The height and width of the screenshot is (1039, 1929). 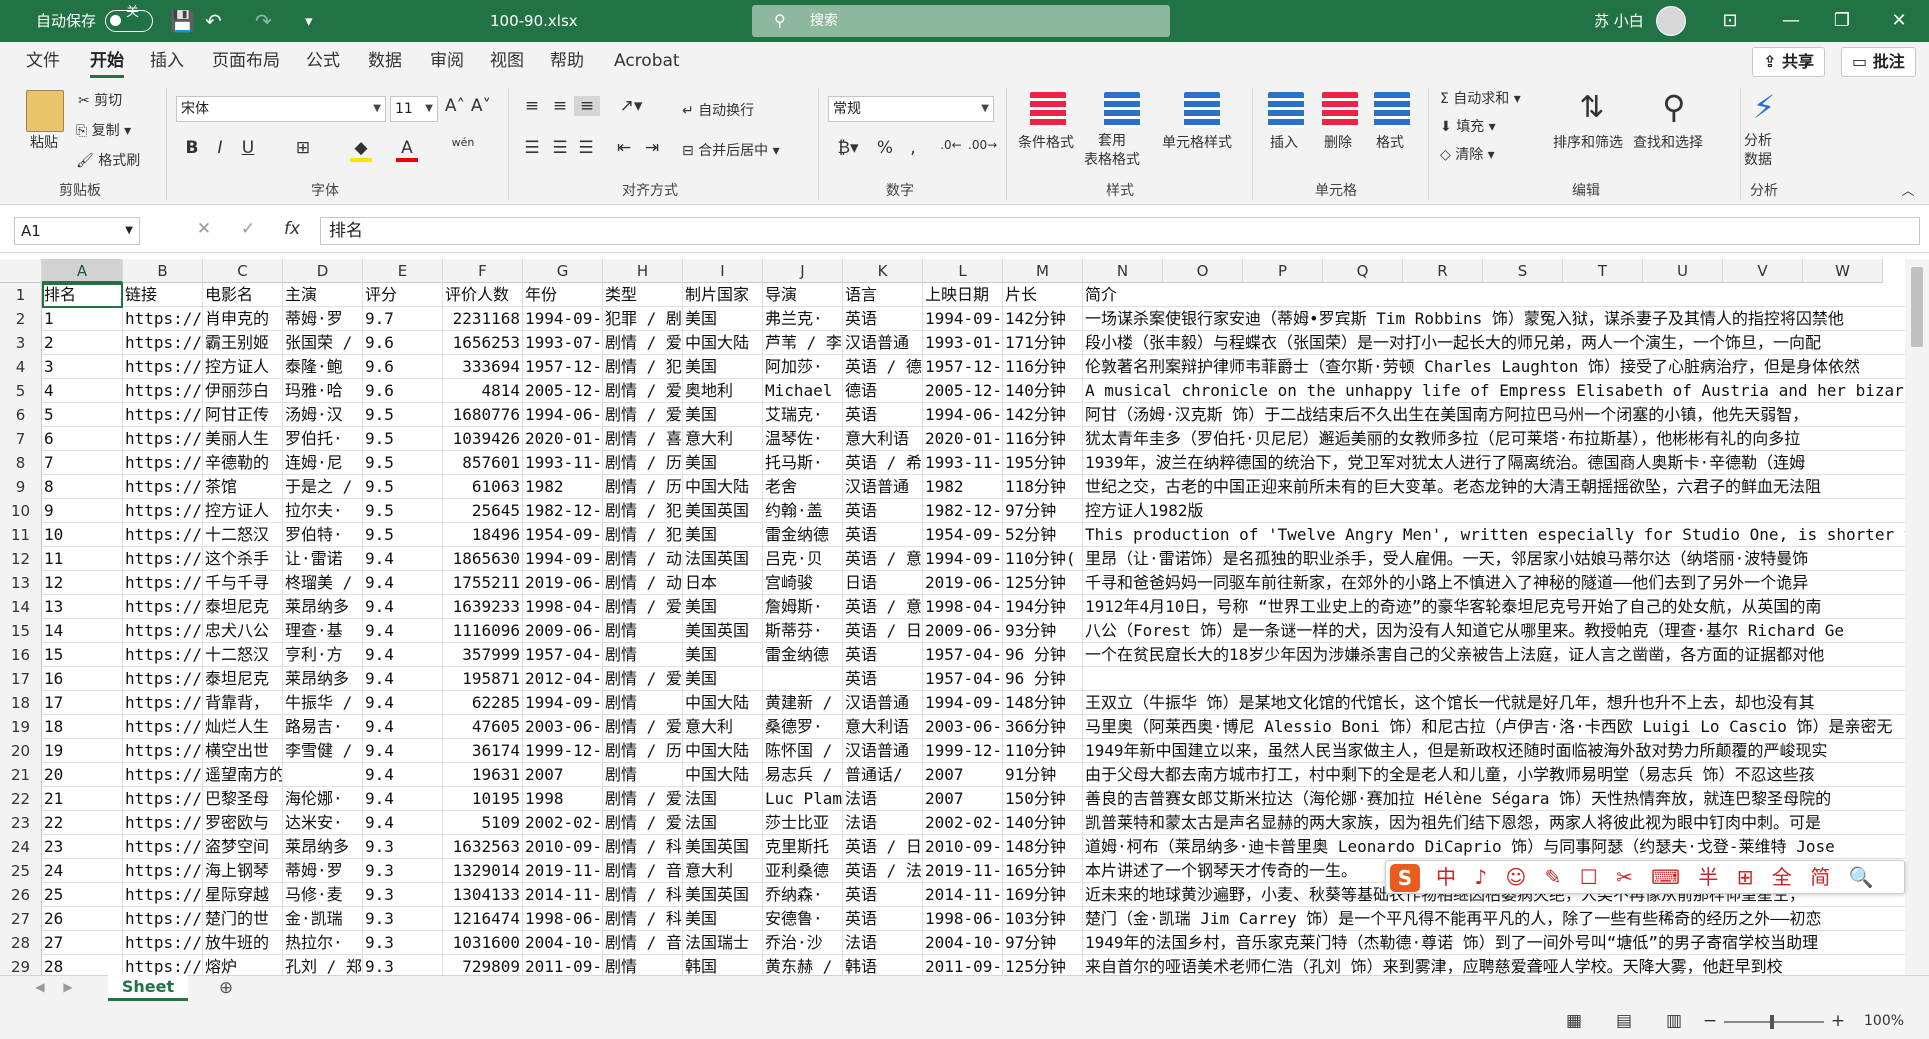 I want to click on cell: 汉语普通, so click(x=883, y=343).